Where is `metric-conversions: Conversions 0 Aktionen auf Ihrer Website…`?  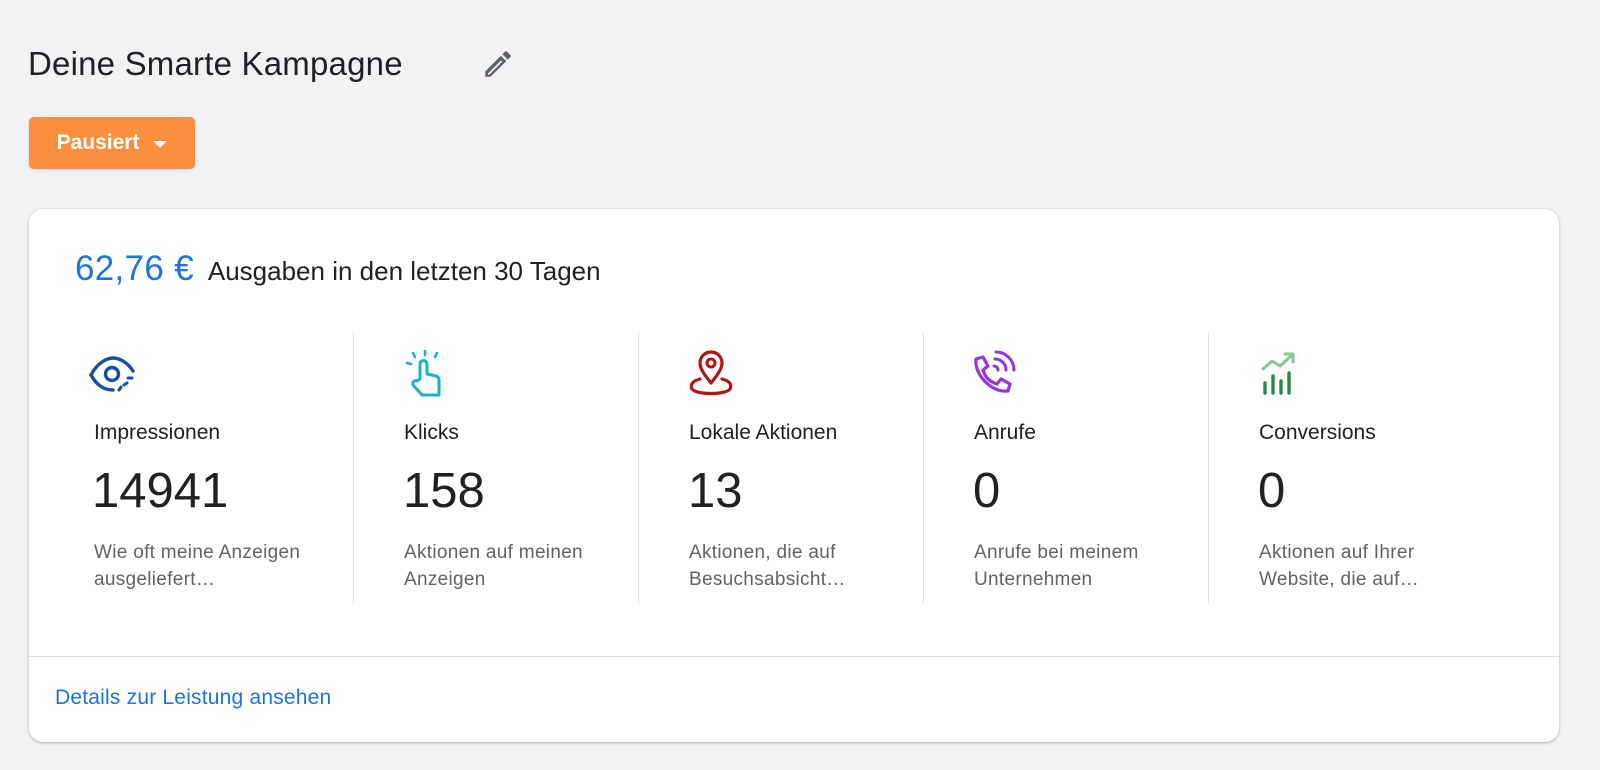 metric-conversions: Conversions 0 Aktionen auf Ihrer Website… is located at coordinates (1383, 468).